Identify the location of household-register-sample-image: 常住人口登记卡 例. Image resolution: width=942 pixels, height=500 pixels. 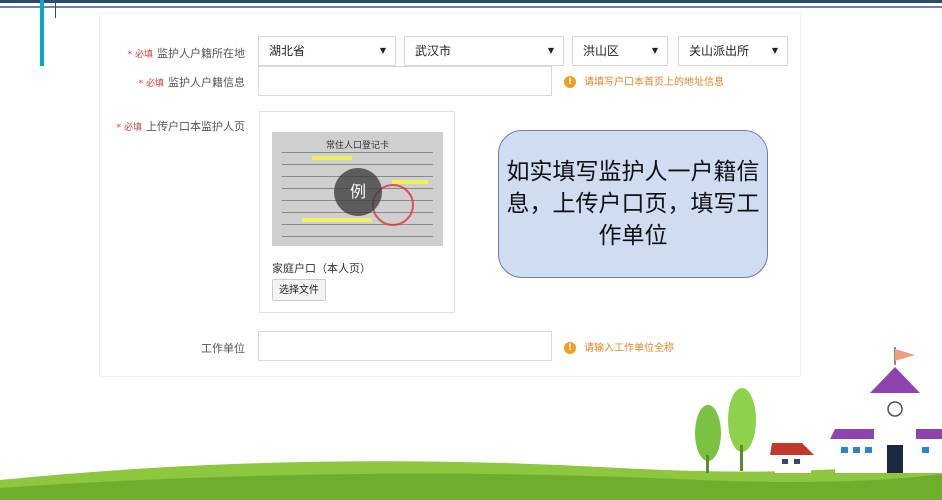
(357, 189).